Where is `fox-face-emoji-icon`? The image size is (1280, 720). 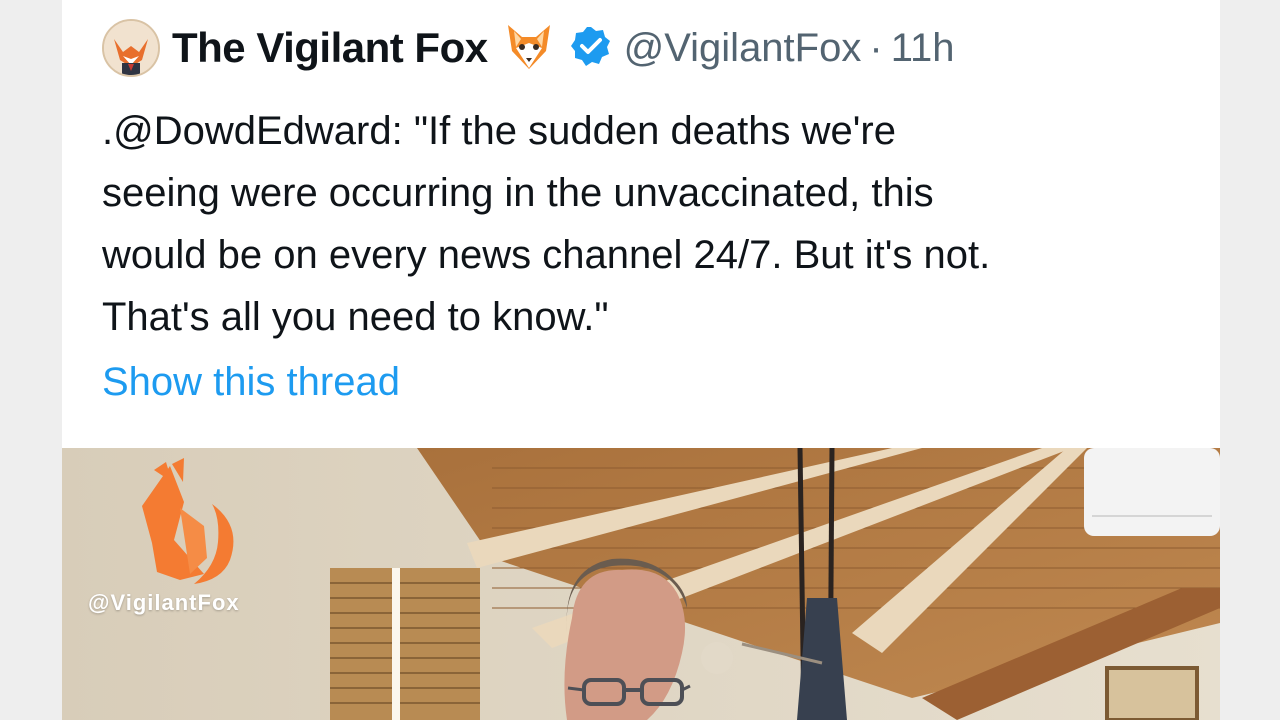
fox-face-emoji-icon is located at coordinates (529, 48).